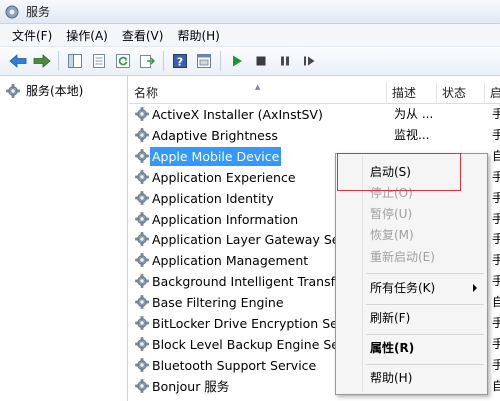 This screenshot has width=500, height=401. What do you see at coordinates (237, 114) in the screenshot?
I see `service-name: ActiveX Installer (AxInstSV)` at bounding box center [237, 114].